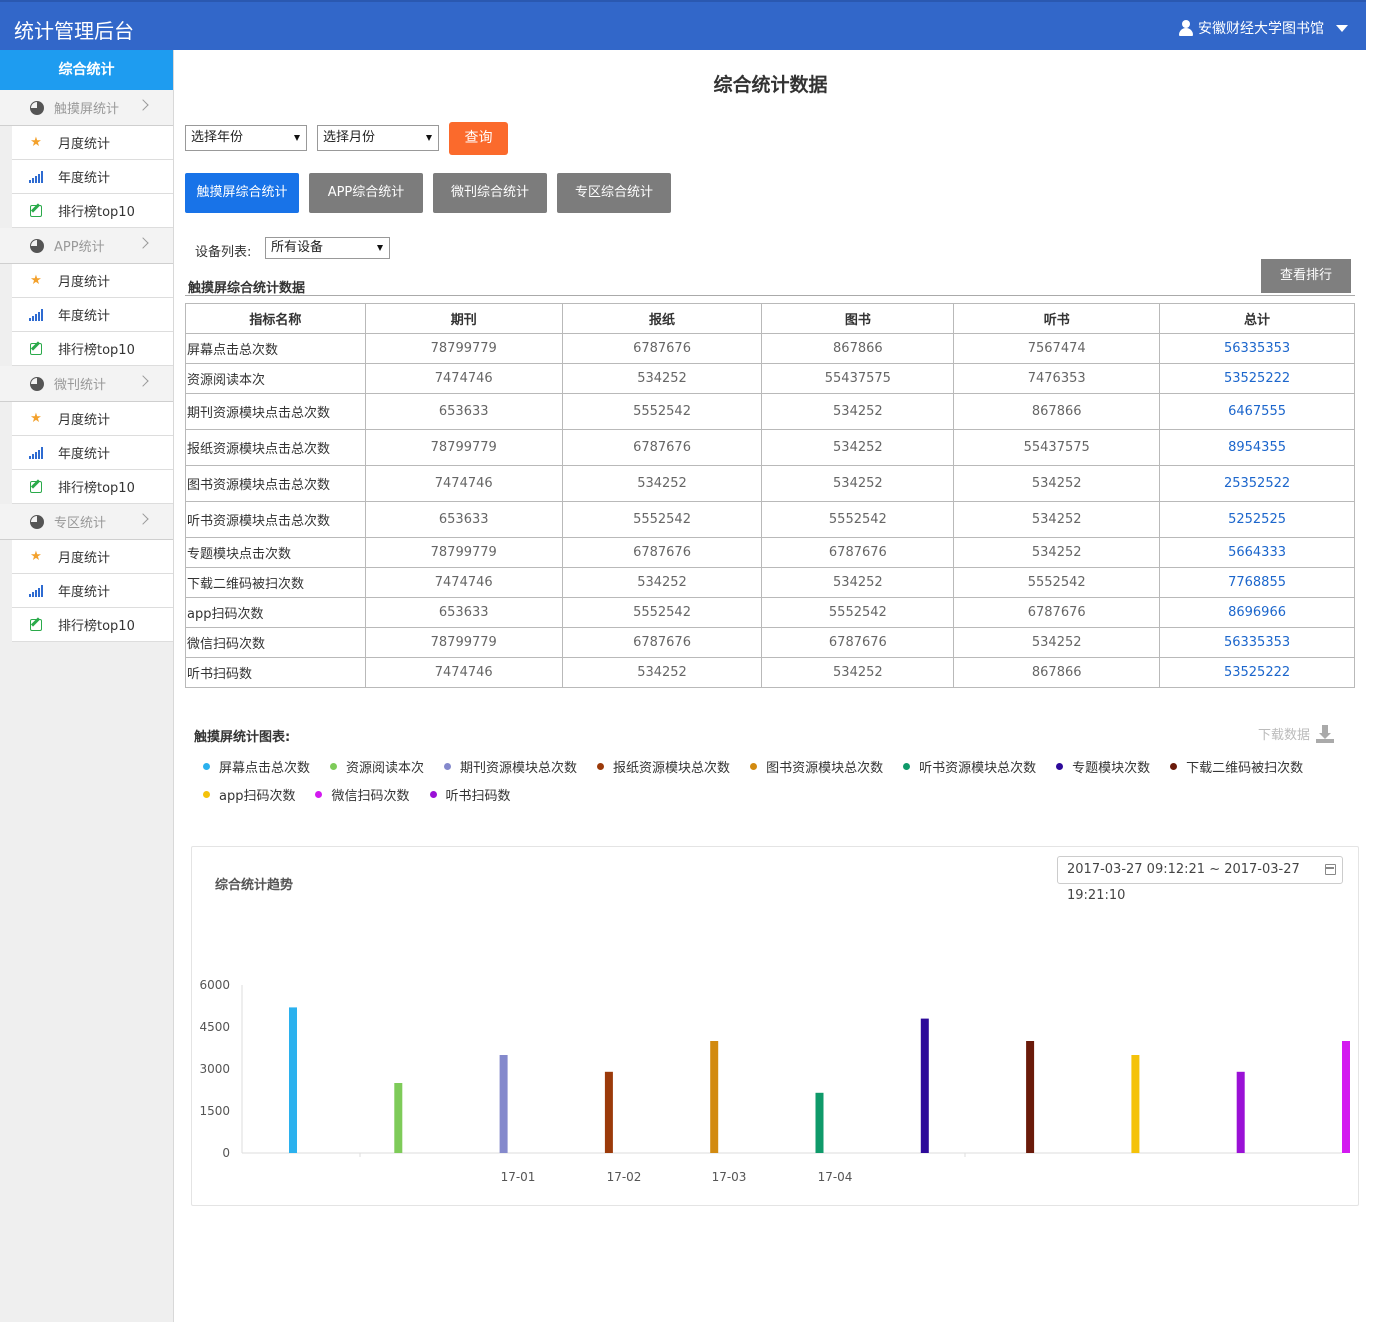  Describe the element at coordinates (275, 378) in the screenshot. I see `row-label: 资源阅读本次` at that location.